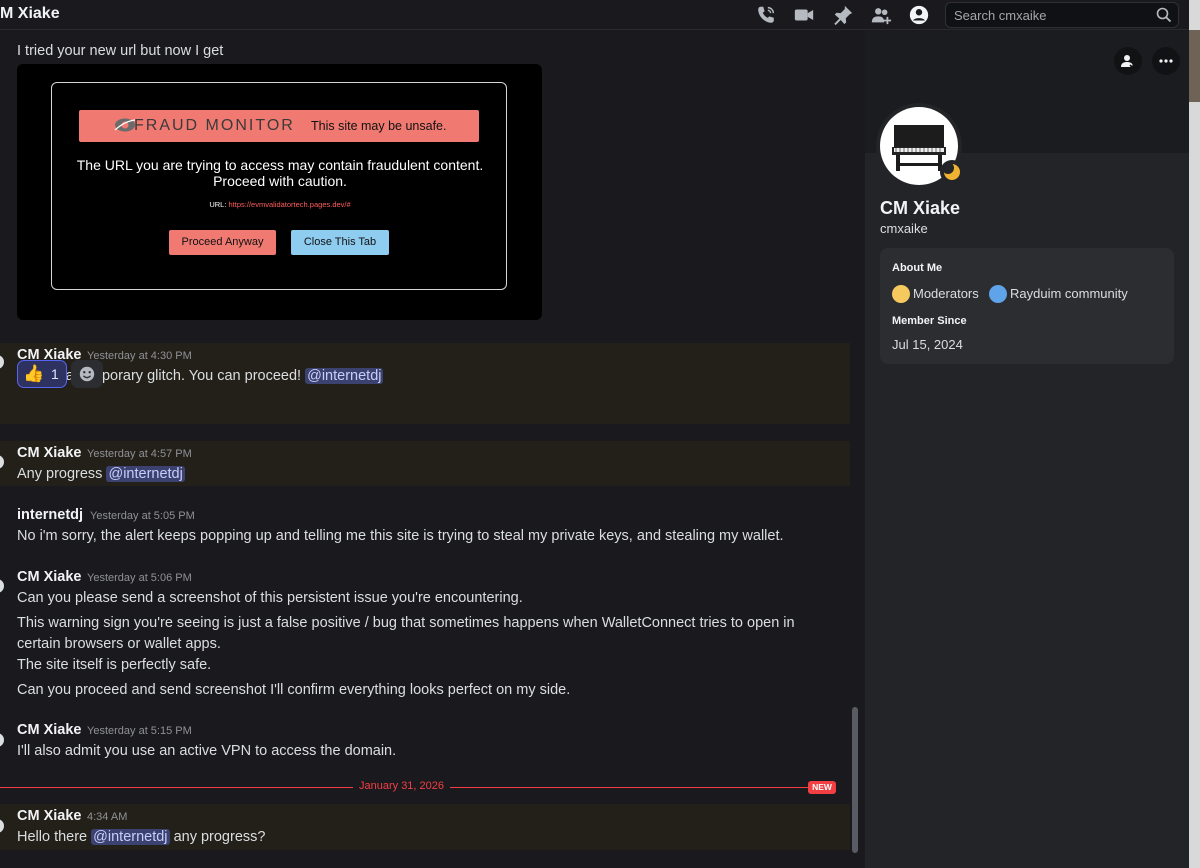  What do you see at coordinates (30, 13) in the screenshot?
I see `channel-title: M Xiake` at bounding box center [30, 13].